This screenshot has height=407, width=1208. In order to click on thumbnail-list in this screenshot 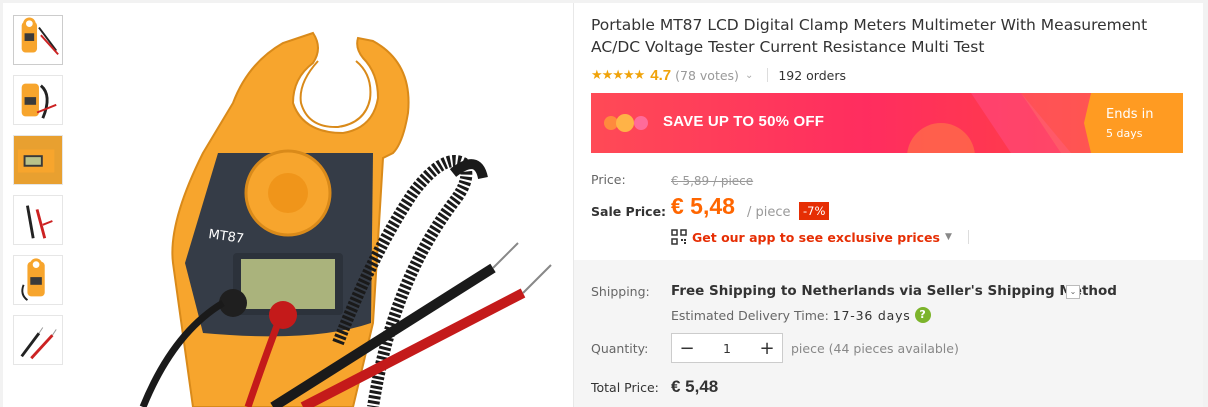, I will do `click(39, 195)`.